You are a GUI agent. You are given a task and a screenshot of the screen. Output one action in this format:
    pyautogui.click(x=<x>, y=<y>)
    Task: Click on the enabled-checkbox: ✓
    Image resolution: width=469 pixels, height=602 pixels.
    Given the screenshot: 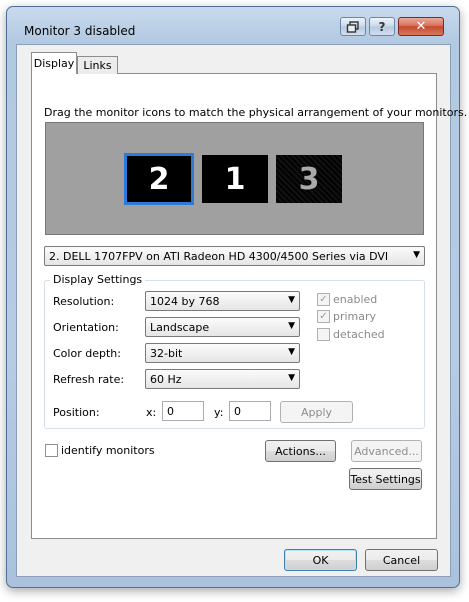 What is the action you would take?
    pyautogui.click(x=323, y=299)
    